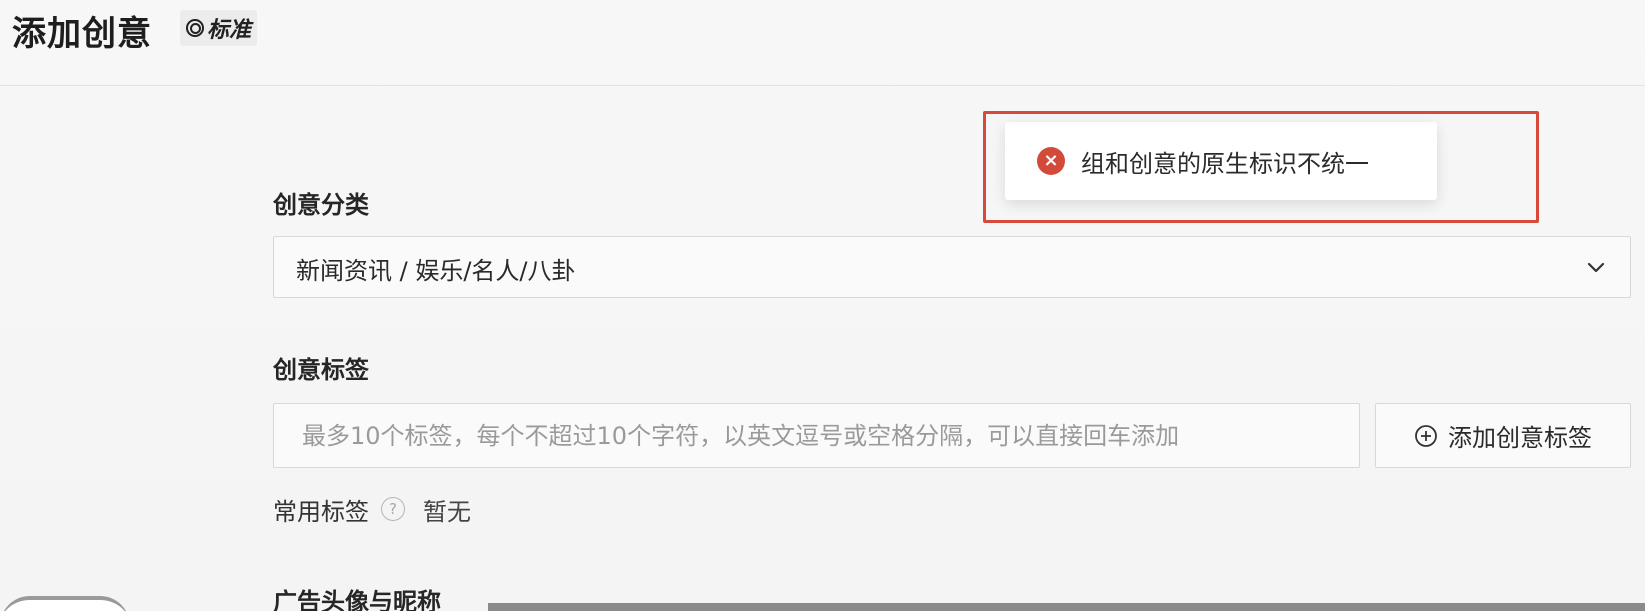  Describe the element at coordinates (321, 205) in the screenshot. I see `category-label: 创意分类` at that location.